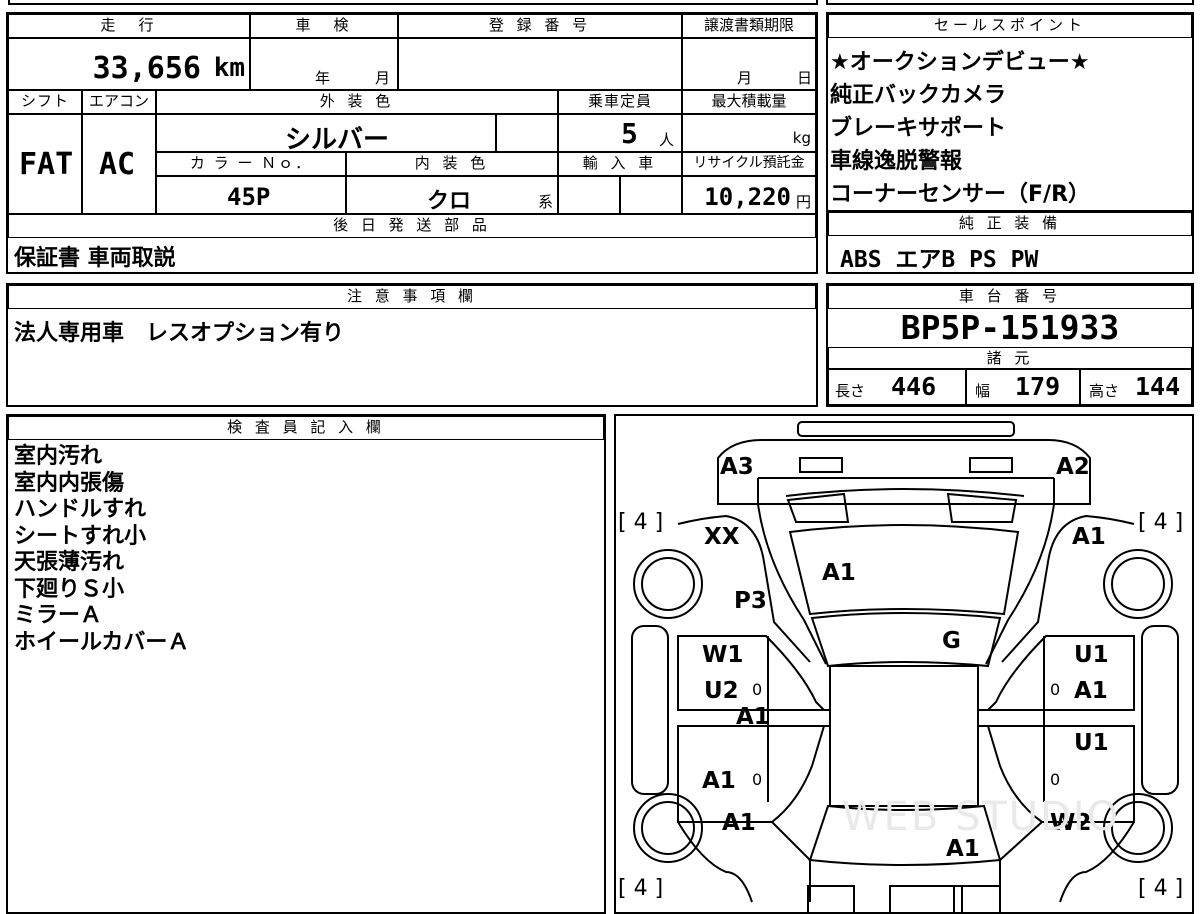 This screenshot has width=1200, height=914. Describe the element at coordinates (1010, 327) in the screenshot. I see `chassis-value: BP5P-151933` at that location.